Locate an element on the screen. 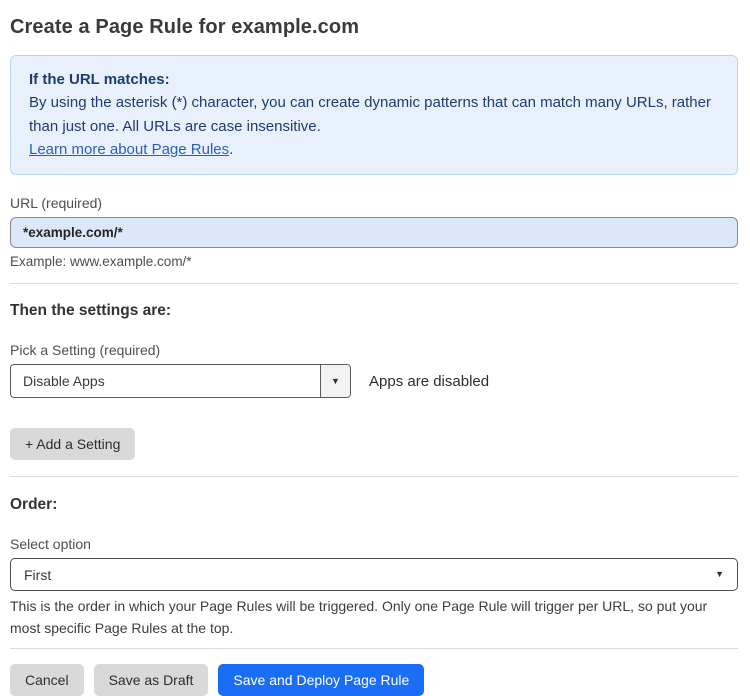 This screenshot has width=750, height=696. page-title: Create a Page Rule for example.com is located at coordinates (185, 27).